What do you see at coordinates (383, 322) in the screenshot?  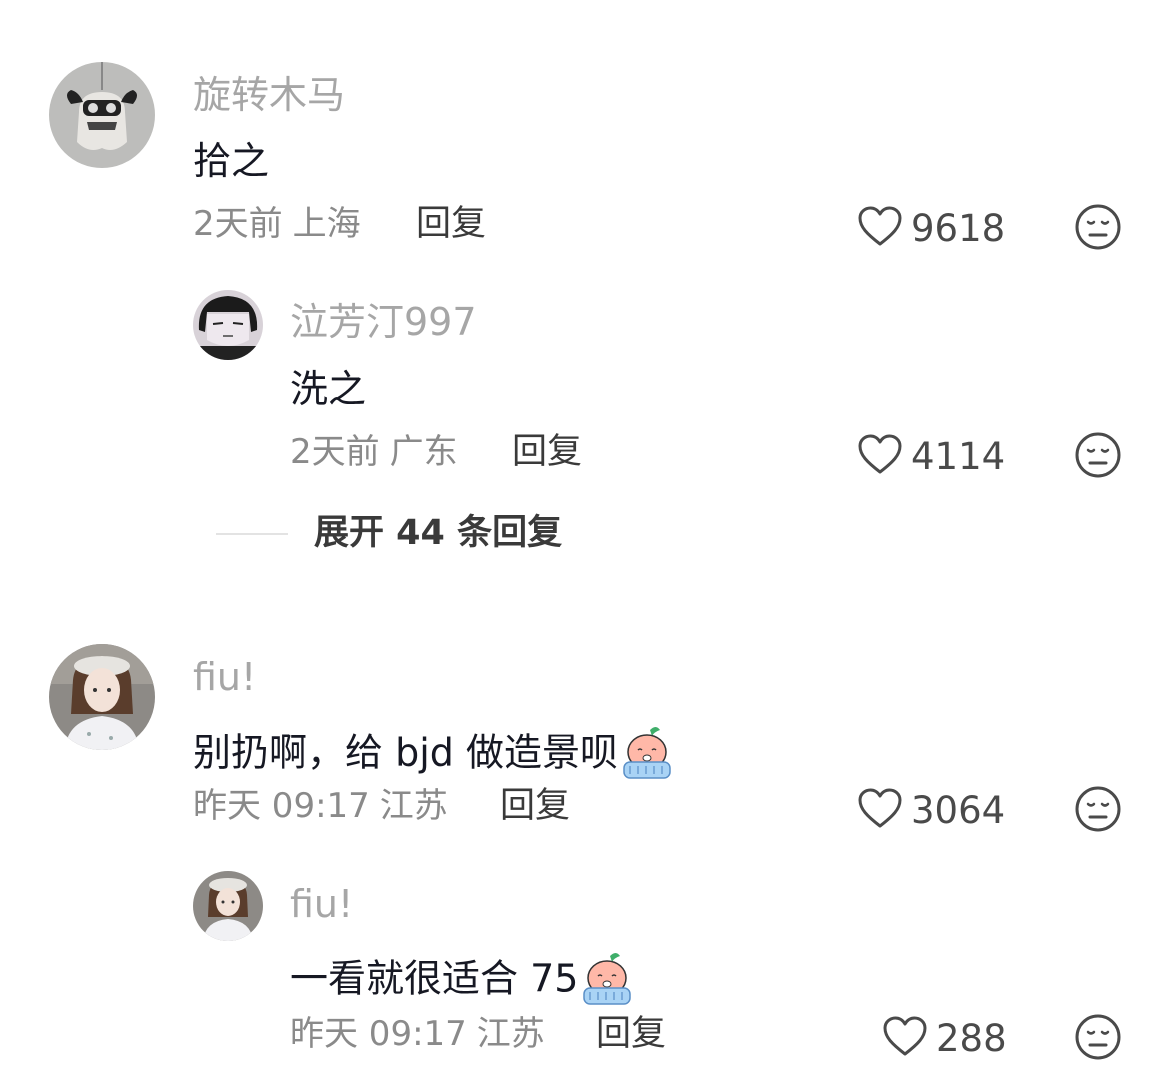 I see `username: 泣芳汀997` at bounding box center [383, 322].